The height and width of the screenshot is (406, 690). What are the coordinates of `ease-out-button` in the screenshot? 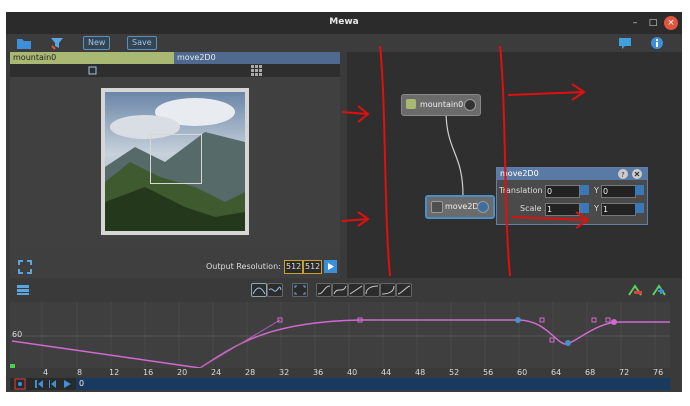 It's located at (372, 290).